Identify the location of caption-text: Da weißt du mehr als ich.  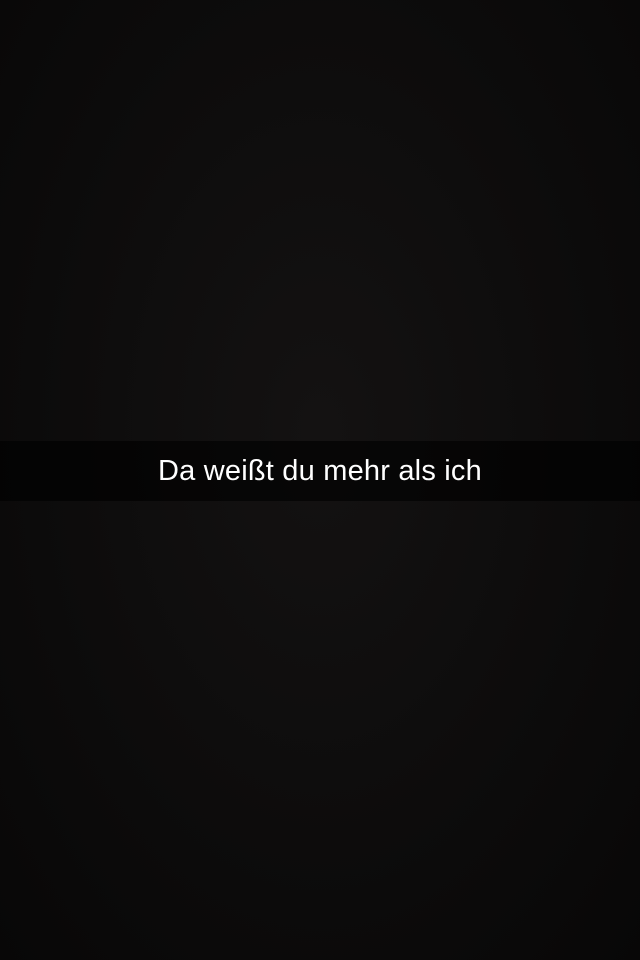
(320, 470).